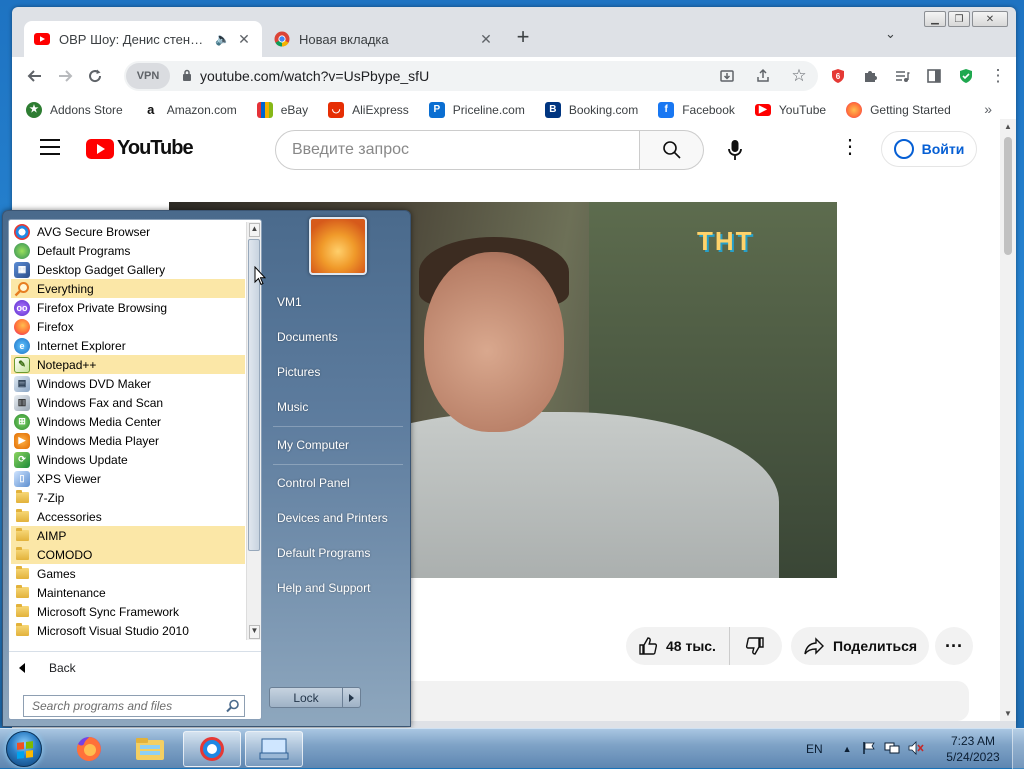  What do you see at coordinates (128, 288) in the screenshot?
I see `program-everything: Everything` at bounding box center [128, 288].